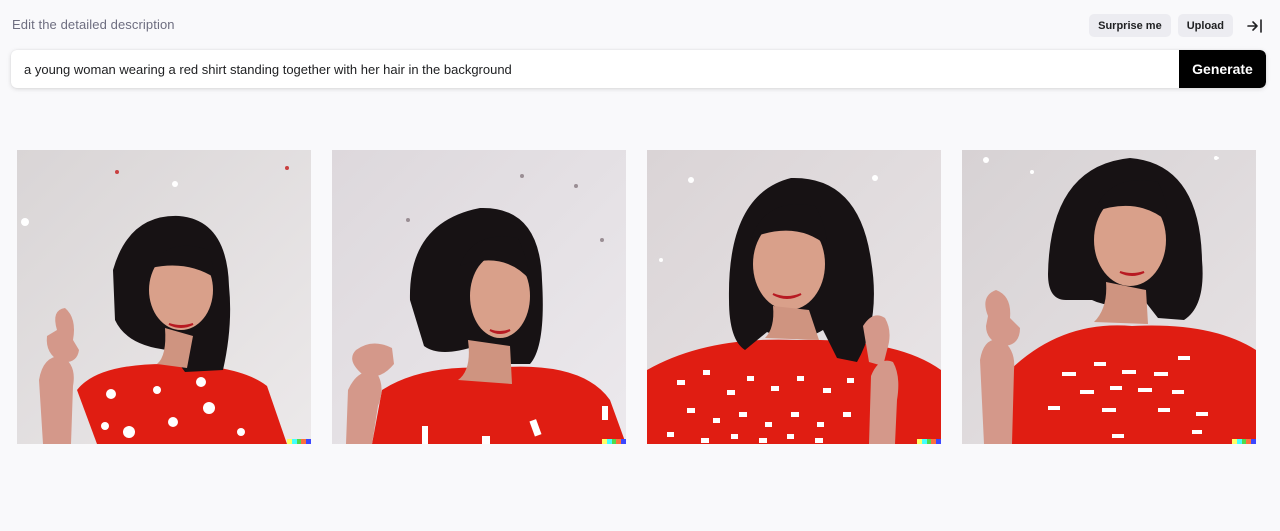  I want to click on generate-button: Generate, so click(1222, 69).